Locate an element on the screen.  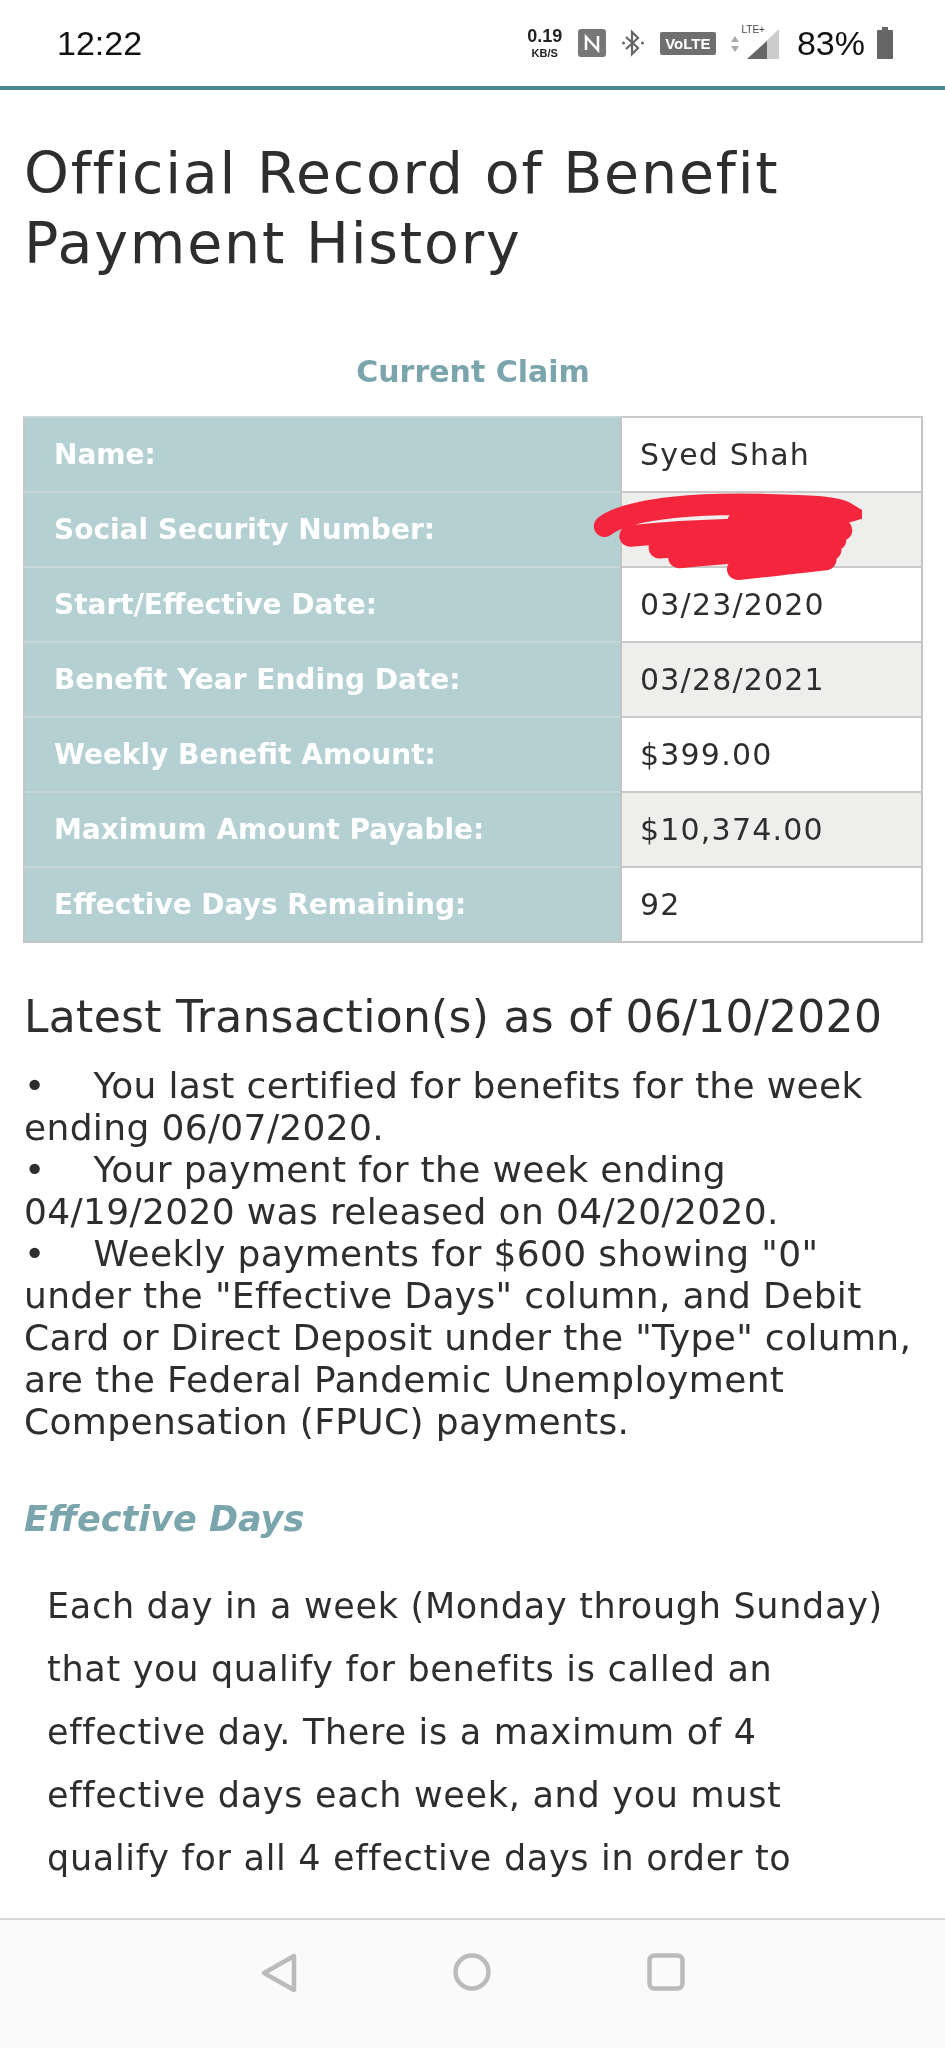
home-icon is located at coordinates (471, 1972).